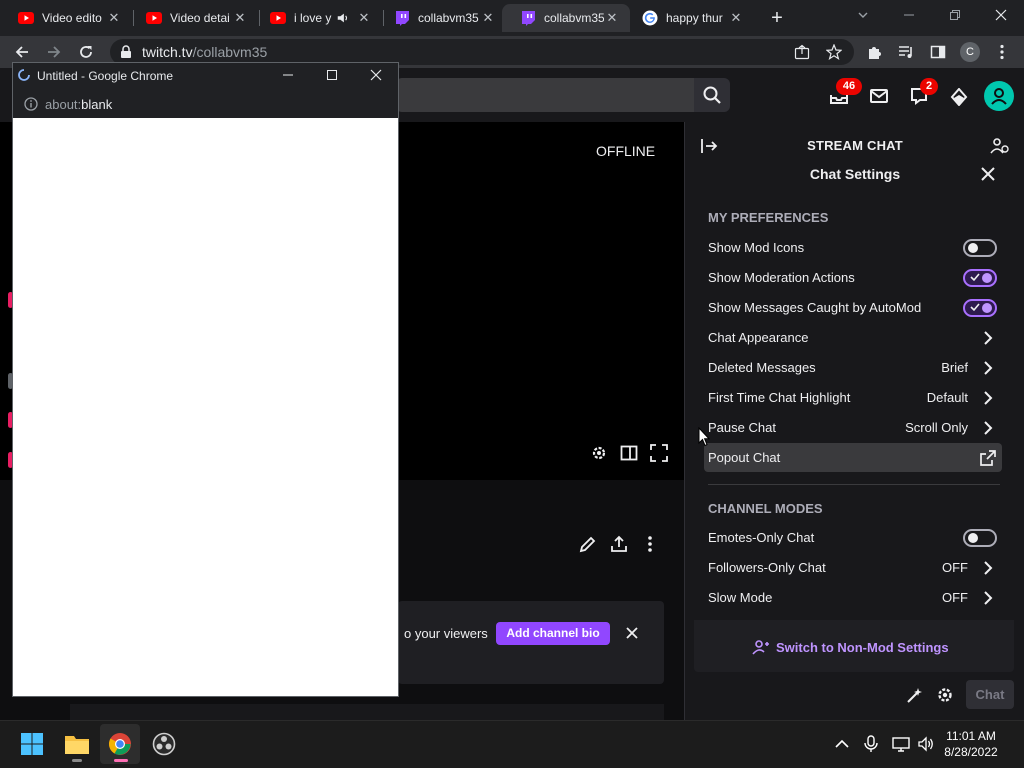 Image resolution: width=1024 pixels, height=768 pixels. Describe the element at coordinates (779, 397) in the screenshot. I see `pref-first-time-chat-label: First Time Chat Highlight` at that location.